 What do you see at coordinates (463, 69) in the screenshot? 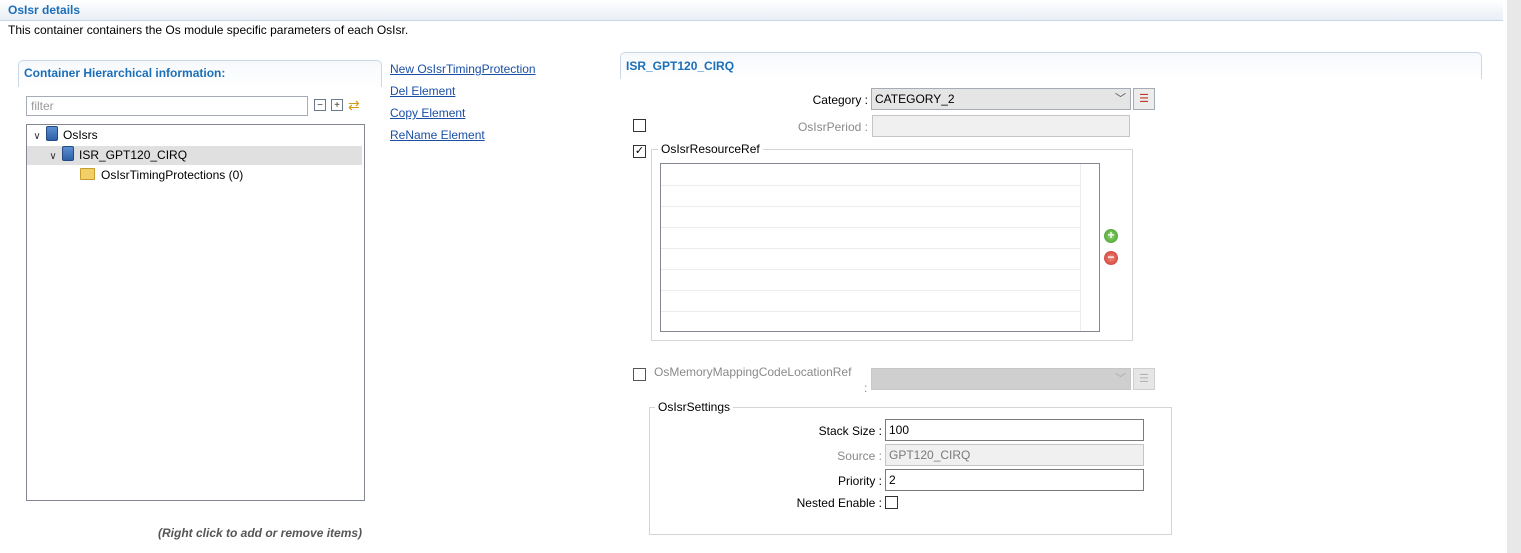
I see `new-timing-protection-link: New OsIsrTimingProtection` at bounding box center [463, 69].